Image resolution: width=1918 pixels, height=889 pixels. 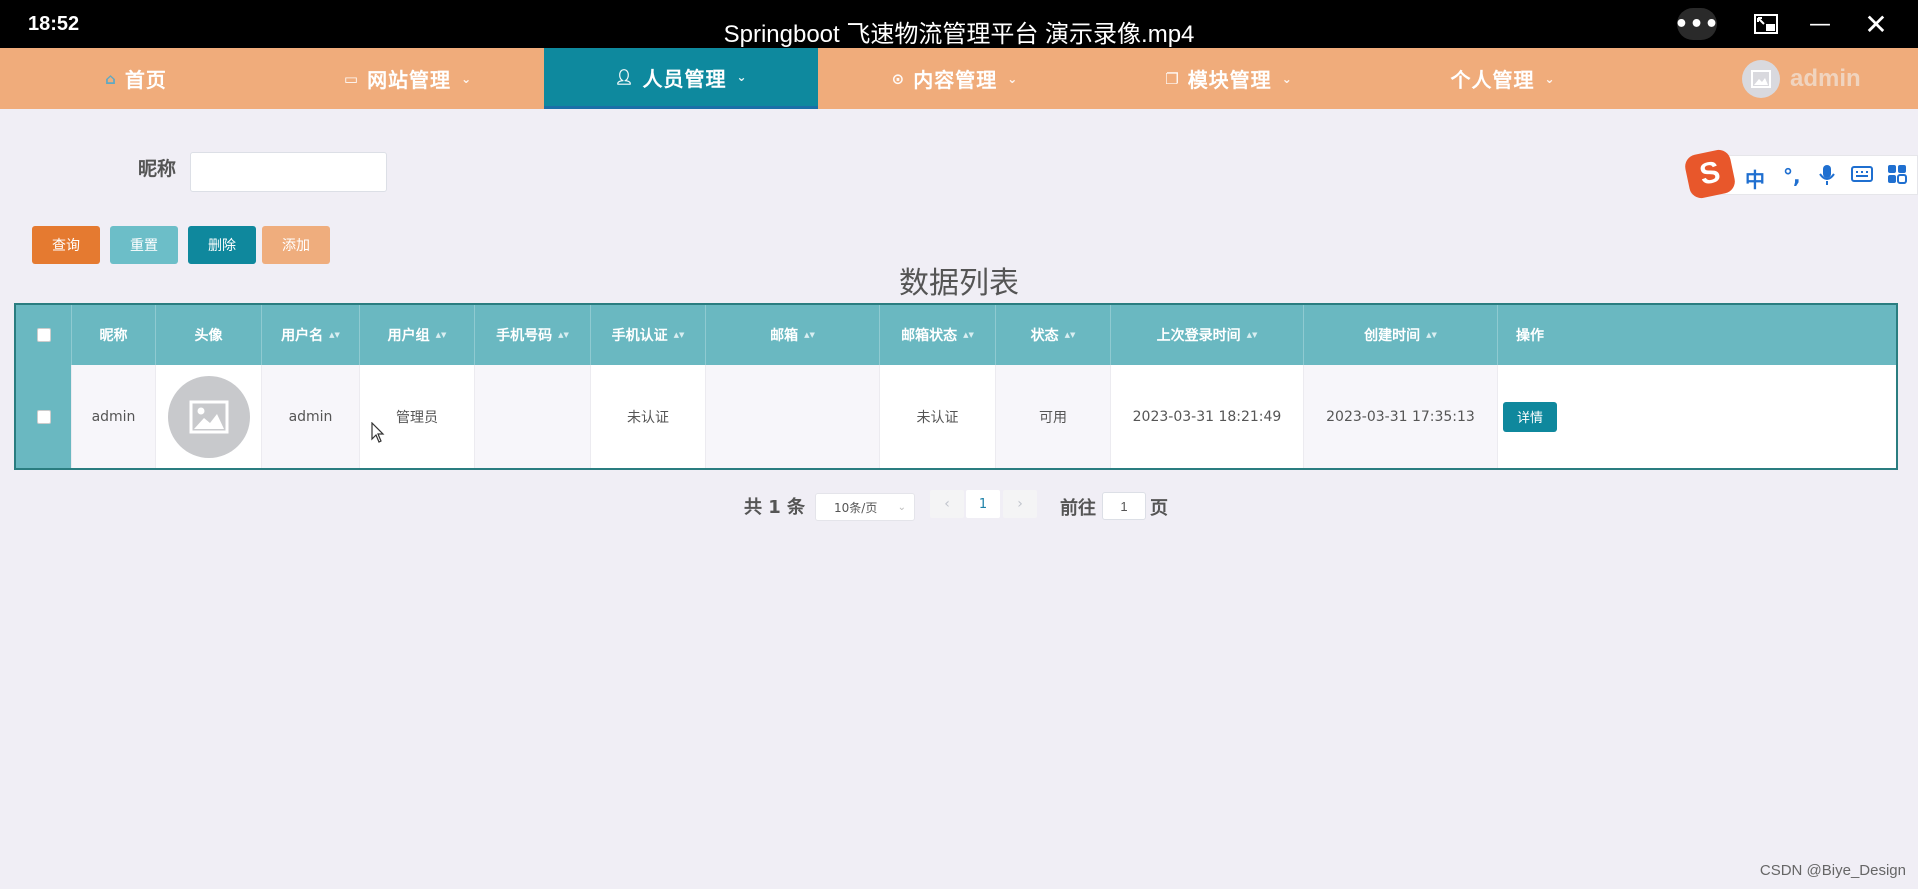 What do you see at coordinates (1207, 335) in the screenshot?
I see `column-header-sortable: 上次登录时间 ▲▼` at bounding box center [1207, 335].